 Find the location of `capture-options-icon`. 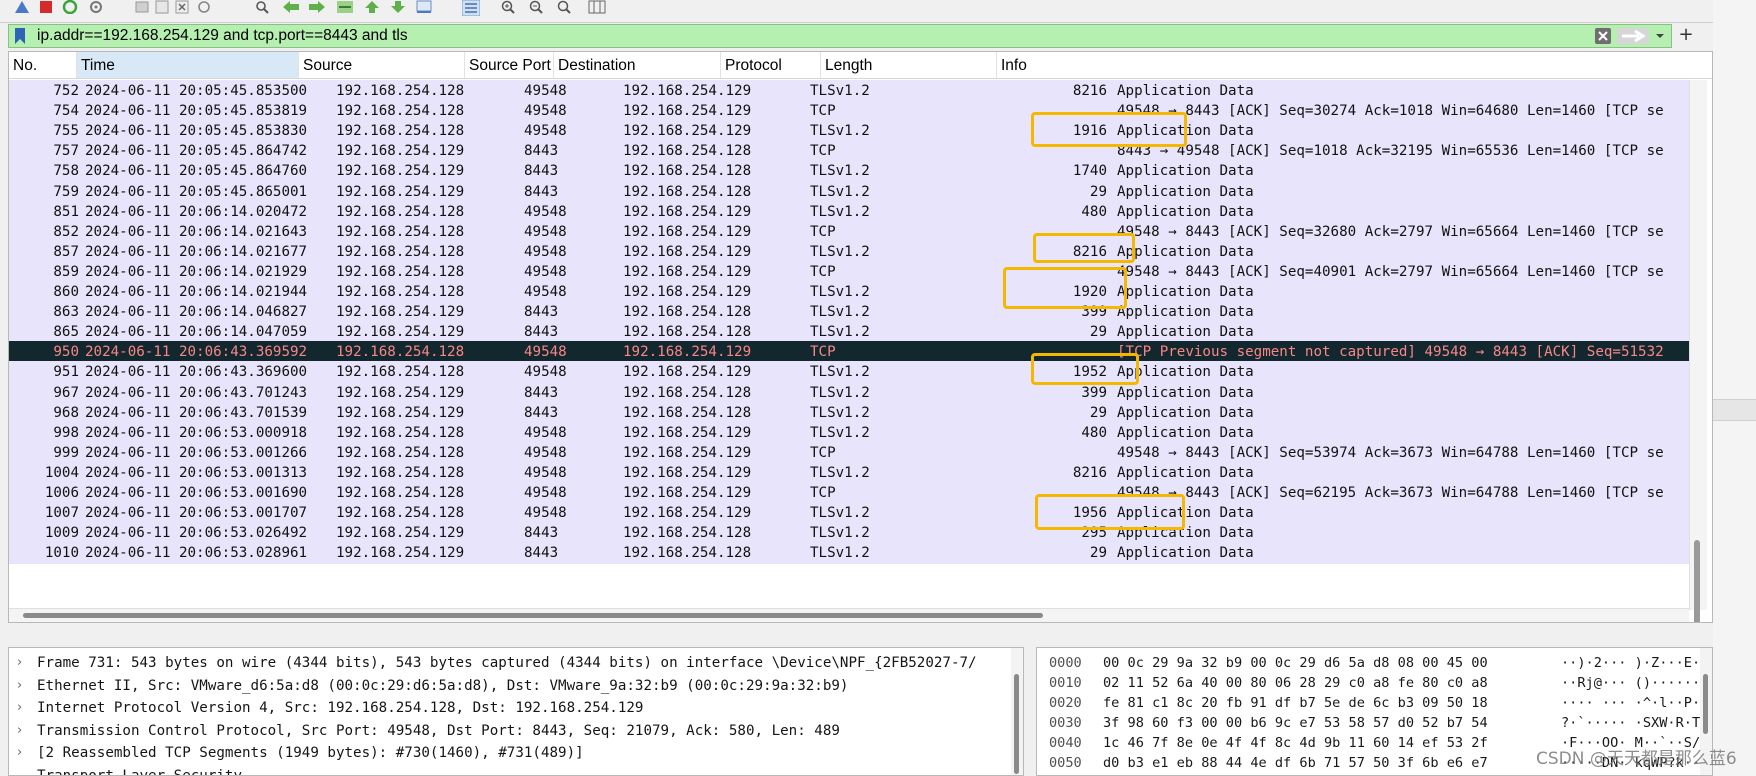

capture-options-icon is located at coordinates (98, 8).